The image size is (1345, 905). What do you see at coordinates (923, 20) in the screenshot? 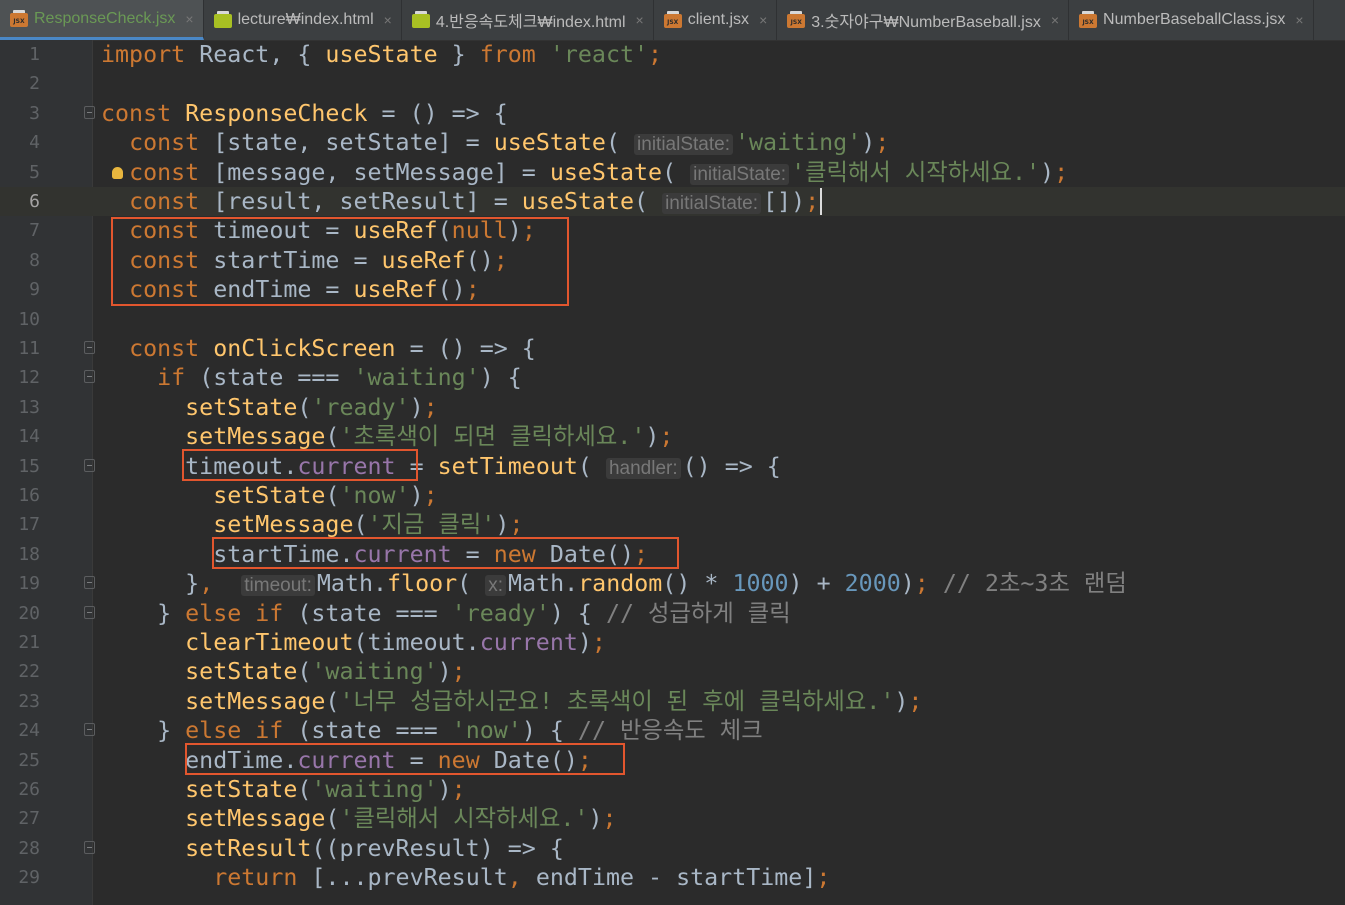
I see `tab-3-numberbaseball-jsx: JSX 3.숫자야구₩NumberBaseball.jsx ×` at bounding box center [923, 20].